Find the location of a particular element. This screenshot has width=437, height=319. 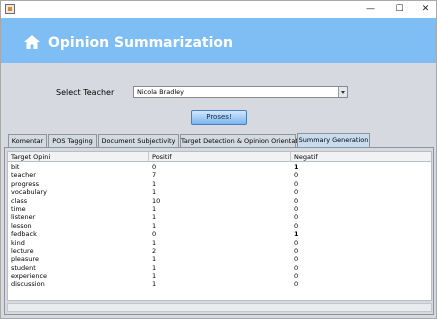

teacher-dropdown: Nicola Bradley is located at coordinates (240, 92).